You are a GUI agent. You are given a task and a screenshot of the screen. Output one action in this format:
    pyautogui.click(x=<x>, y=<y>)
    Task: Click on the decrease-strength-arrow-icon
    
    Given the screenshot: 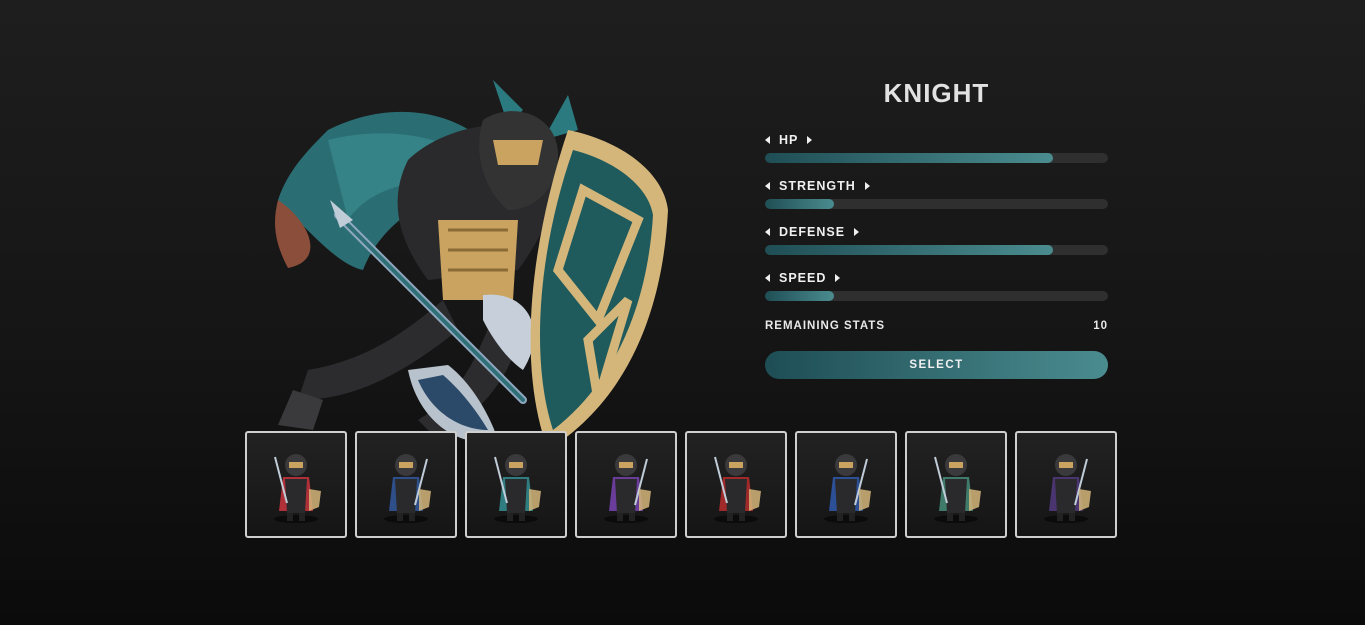 What is the action you would take?
    pyautogui.click(x=767, y=186)
    